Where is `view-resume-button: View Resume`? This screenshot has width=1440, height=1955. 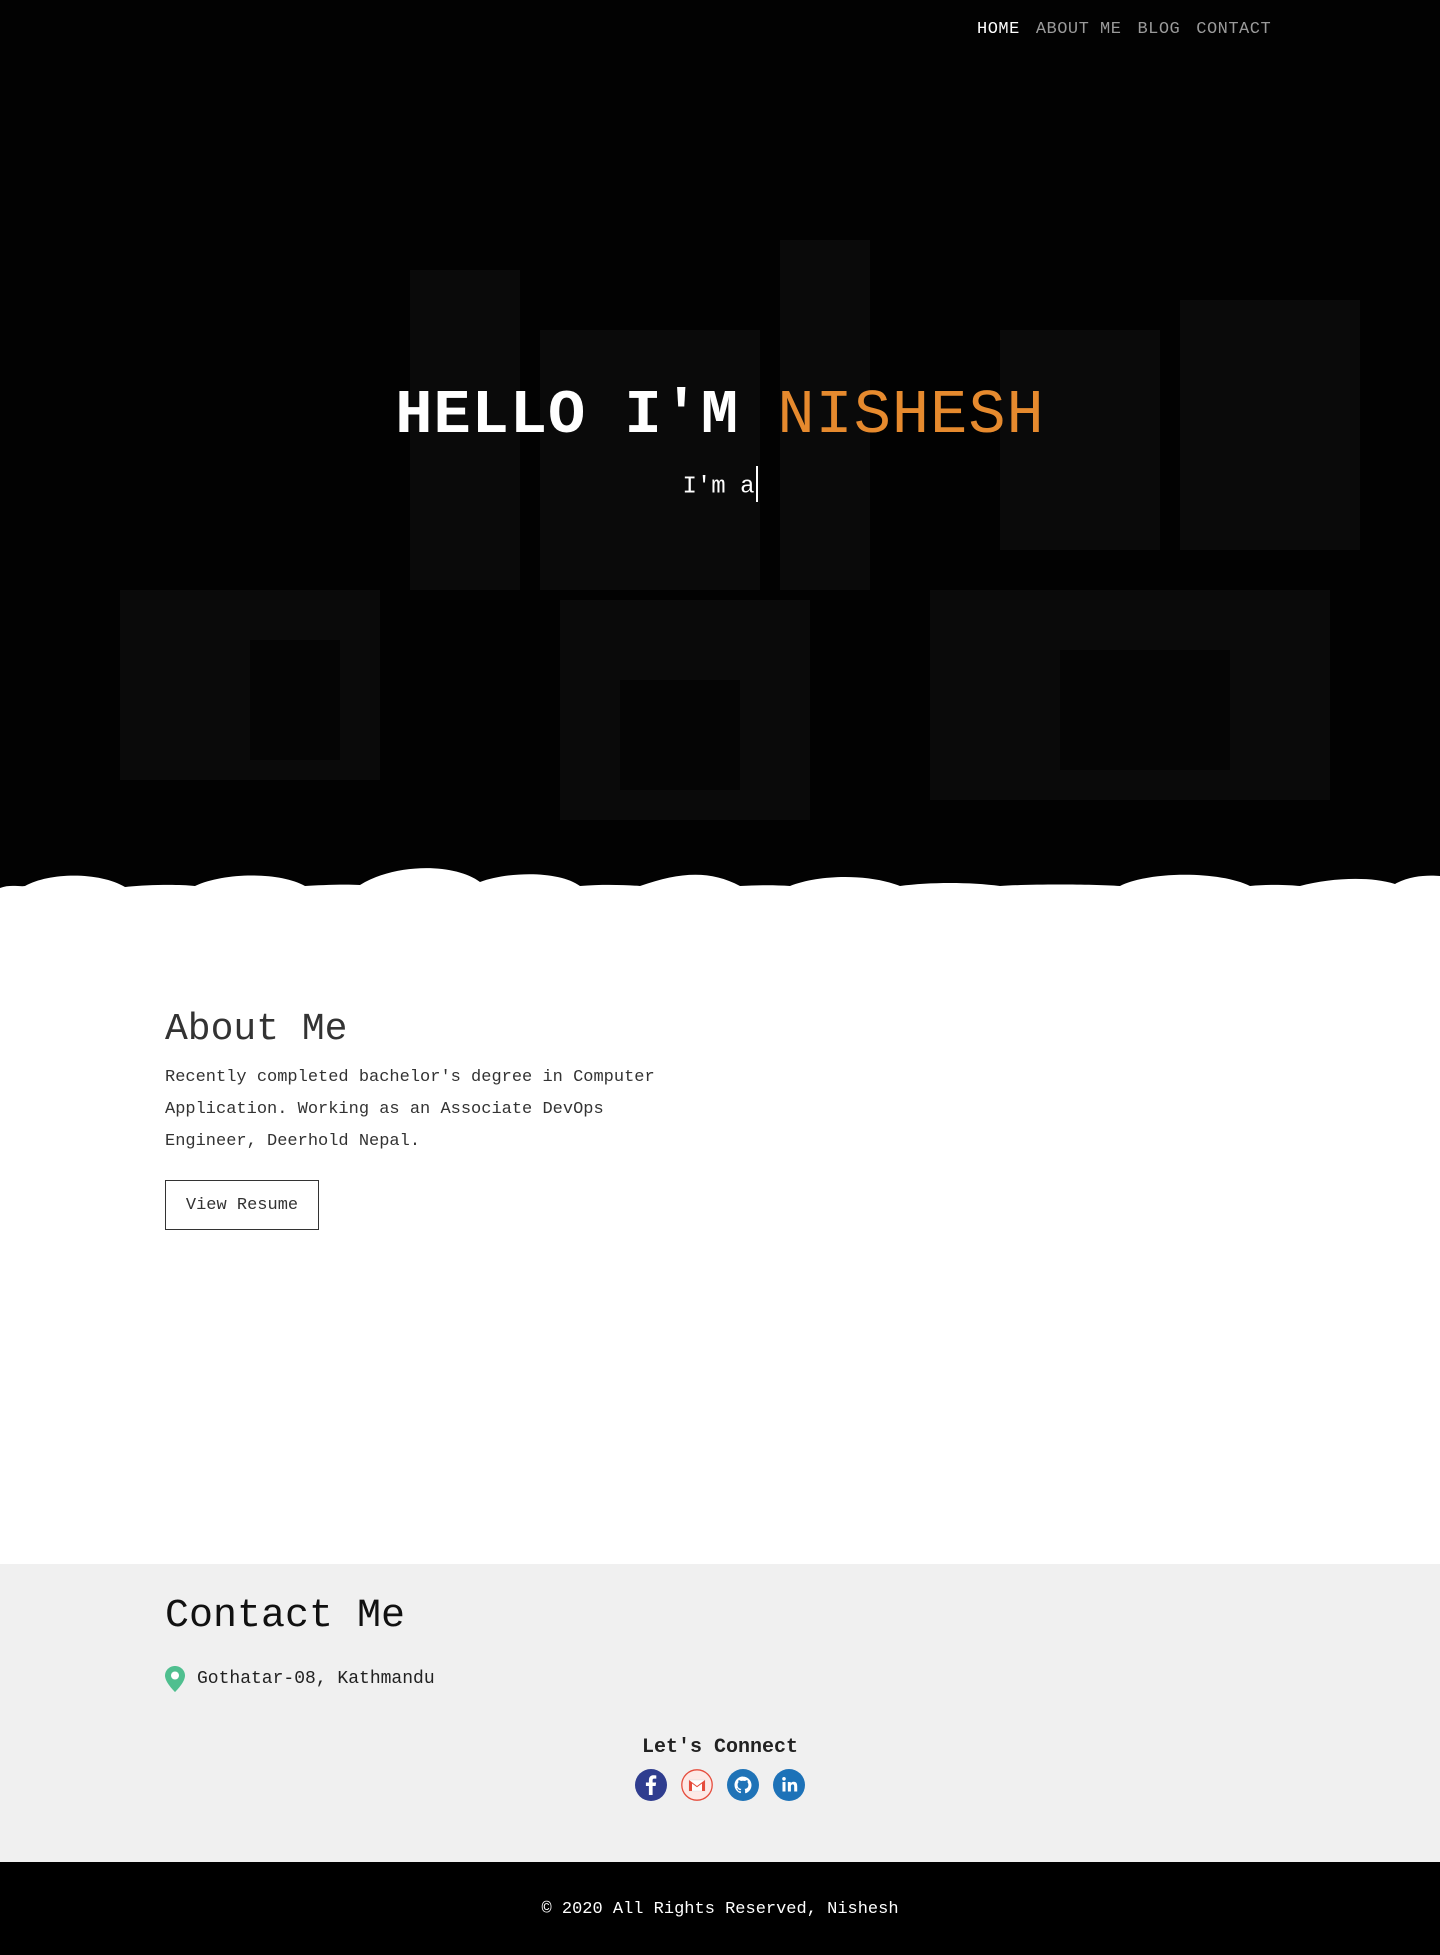 view-resume-button: View Resume is located at coordinates (242, 1205).